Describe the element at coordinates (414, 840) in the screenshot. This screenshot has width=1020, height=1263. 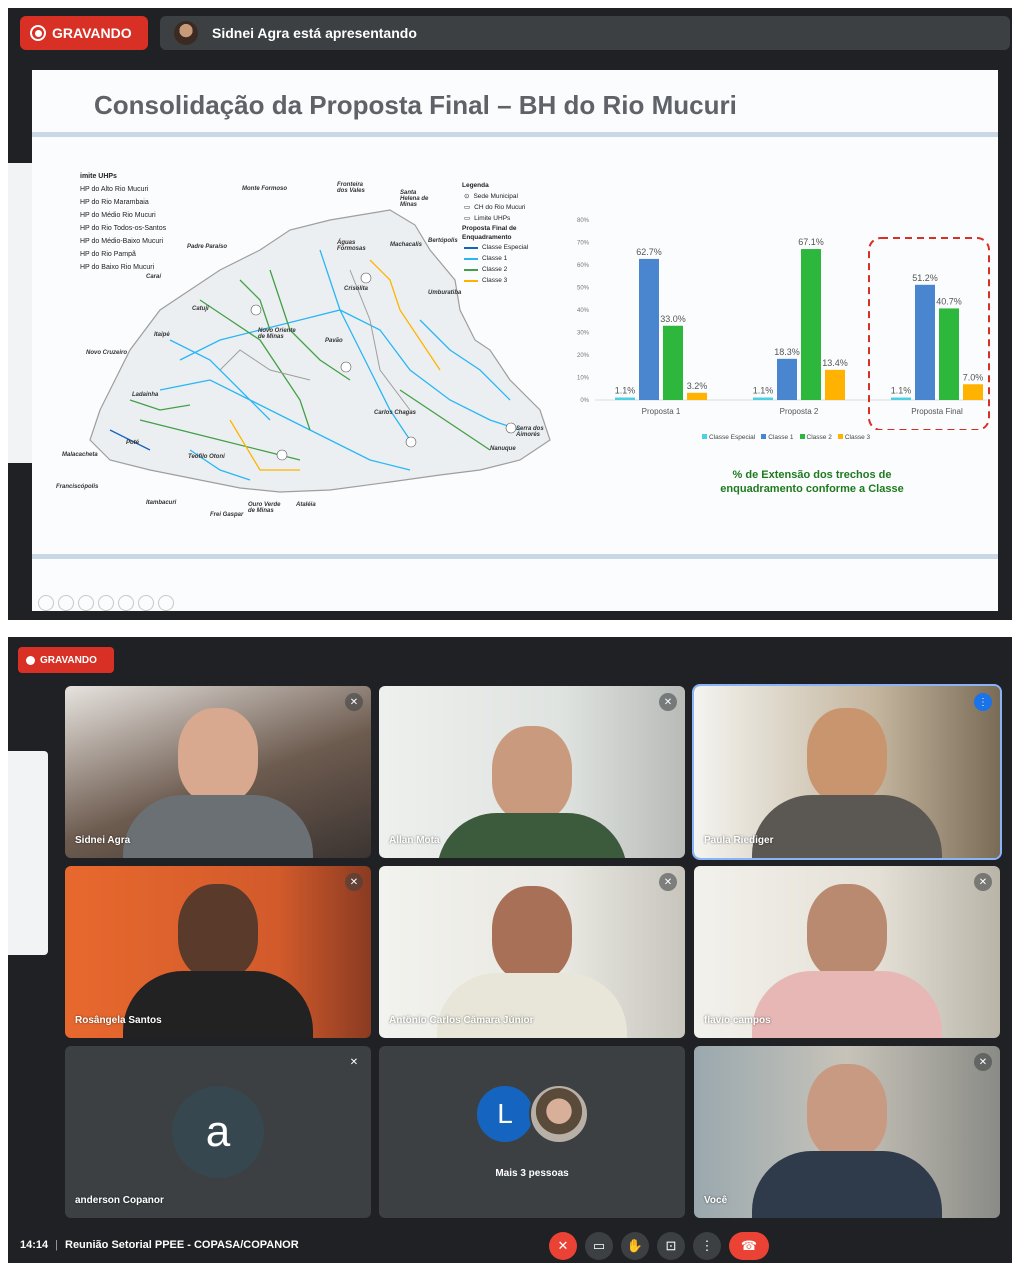
I see `participant-name: Allan Mota` at that location.